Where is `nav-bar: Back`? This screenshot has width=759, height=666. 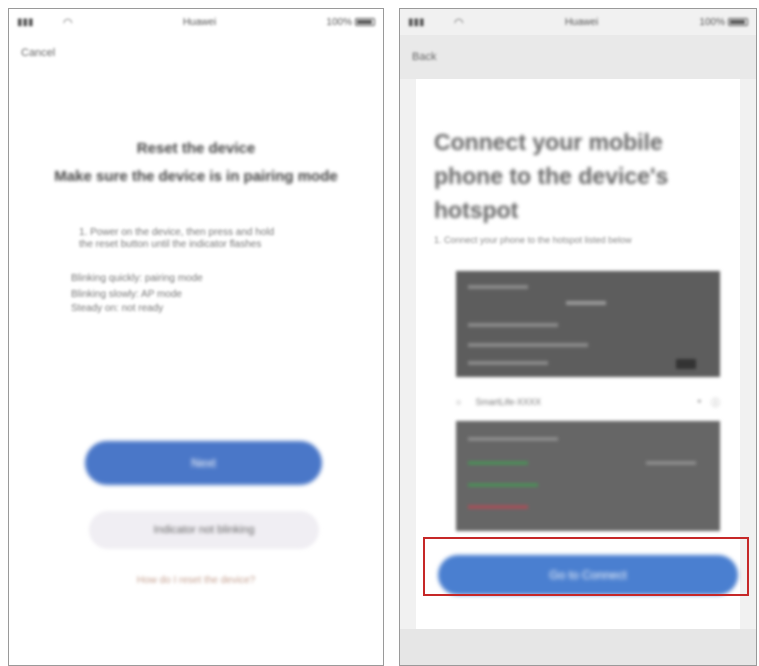 nav-bar: Back is located at coordinates (578, 57).